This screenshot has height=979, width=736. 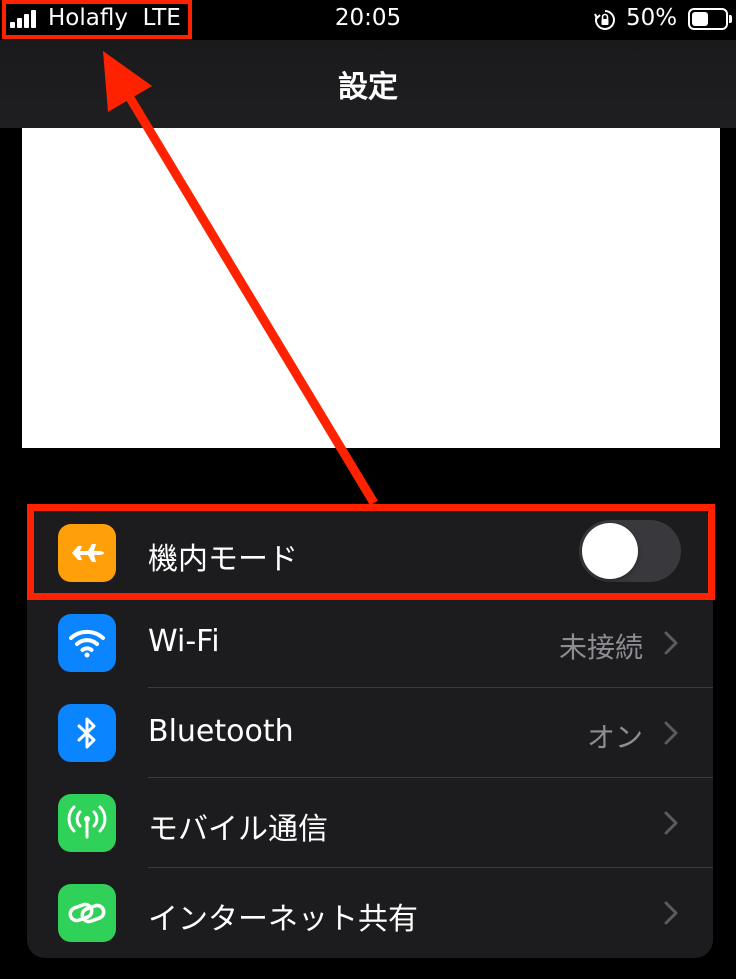 What do you see at coordinates (238, 829) in the screenshot?
I see `mobile-data-label: モバイル通信` at bounding box center [238, 829].